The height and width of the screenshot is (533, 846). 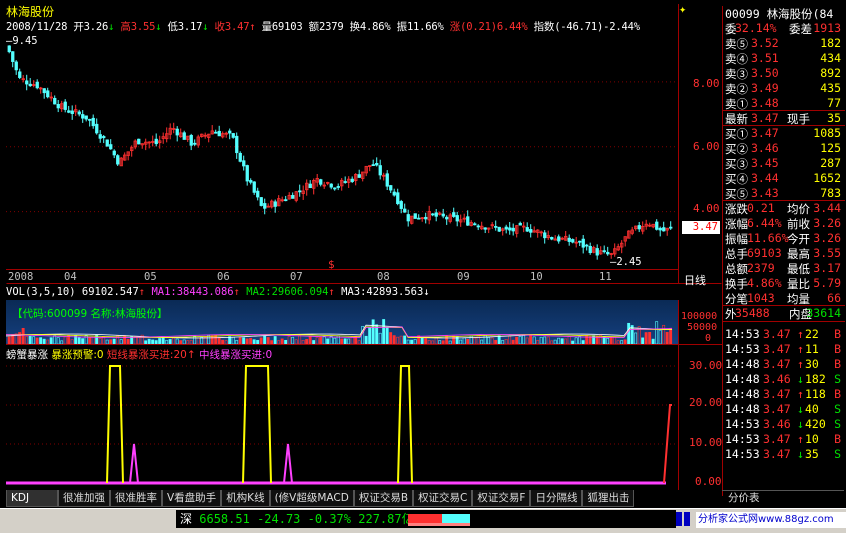 I want to click on volume-chart, so click(x=342, y=322).